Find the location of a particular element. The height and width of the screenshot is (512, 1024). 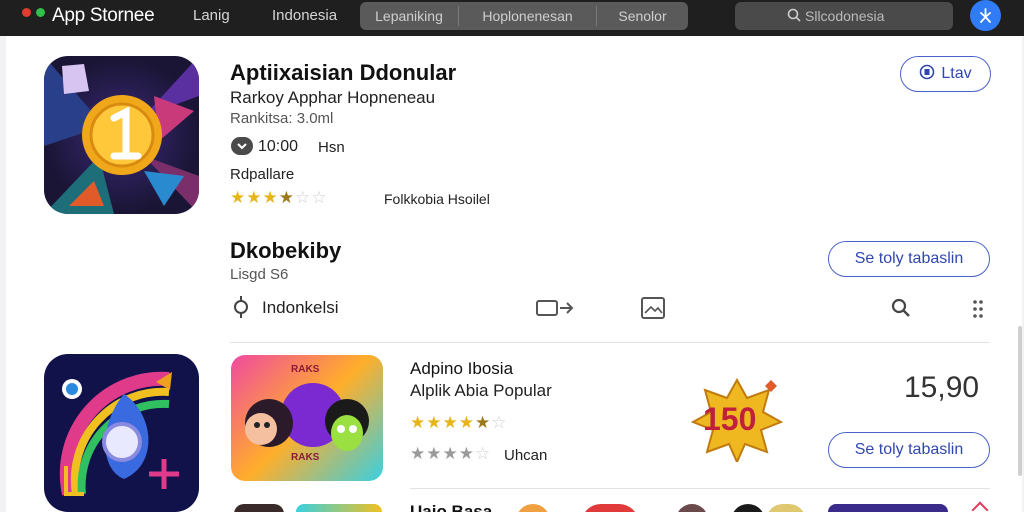

list-app-icon is located at coordinates (121, 433).